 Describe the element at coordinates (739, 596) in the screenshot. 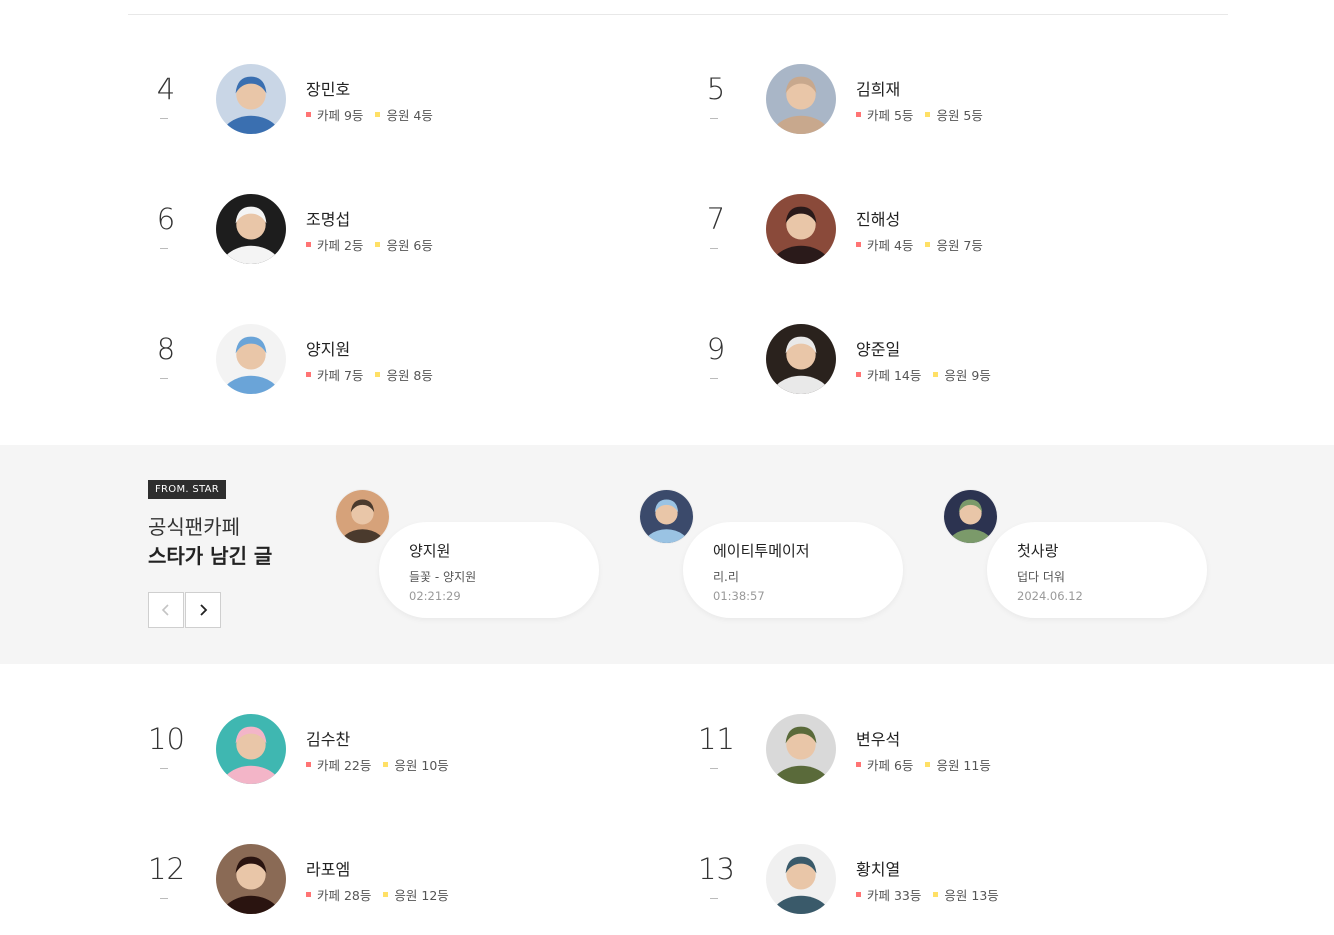

I see `post-time: 01:38:57` at that location.